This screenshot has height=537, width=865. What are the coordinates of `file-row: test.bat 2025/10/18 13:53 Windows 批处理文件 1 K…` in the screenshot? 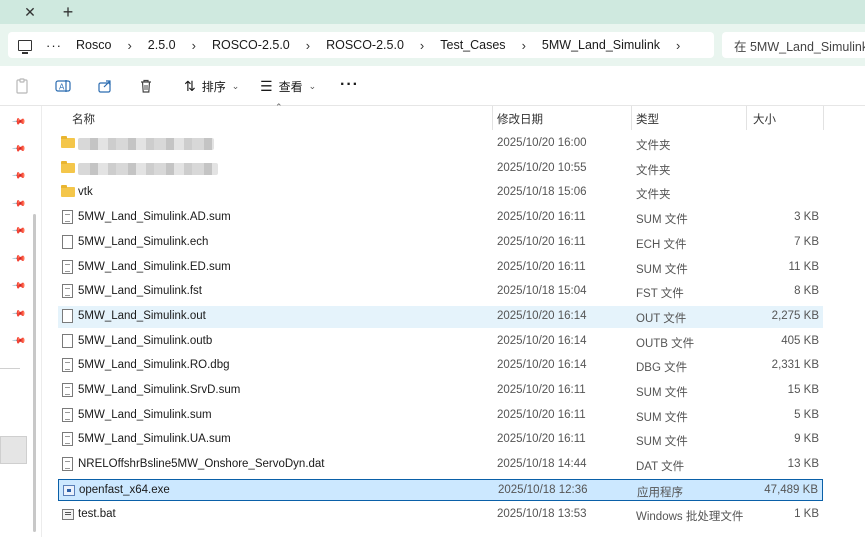 It's located at (440, 515).